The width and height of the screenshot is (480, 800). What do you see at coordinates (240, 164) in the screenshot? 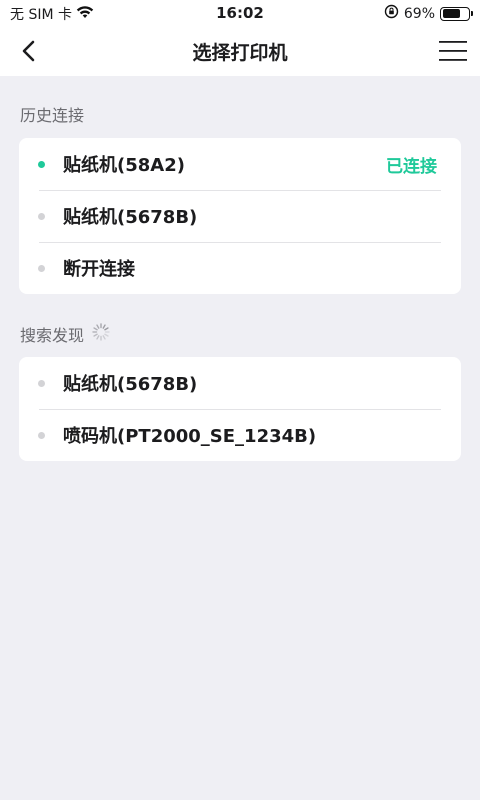
I see `history-item: 贴纸机(58A2) 已连接` at bounding box center [240, 164].